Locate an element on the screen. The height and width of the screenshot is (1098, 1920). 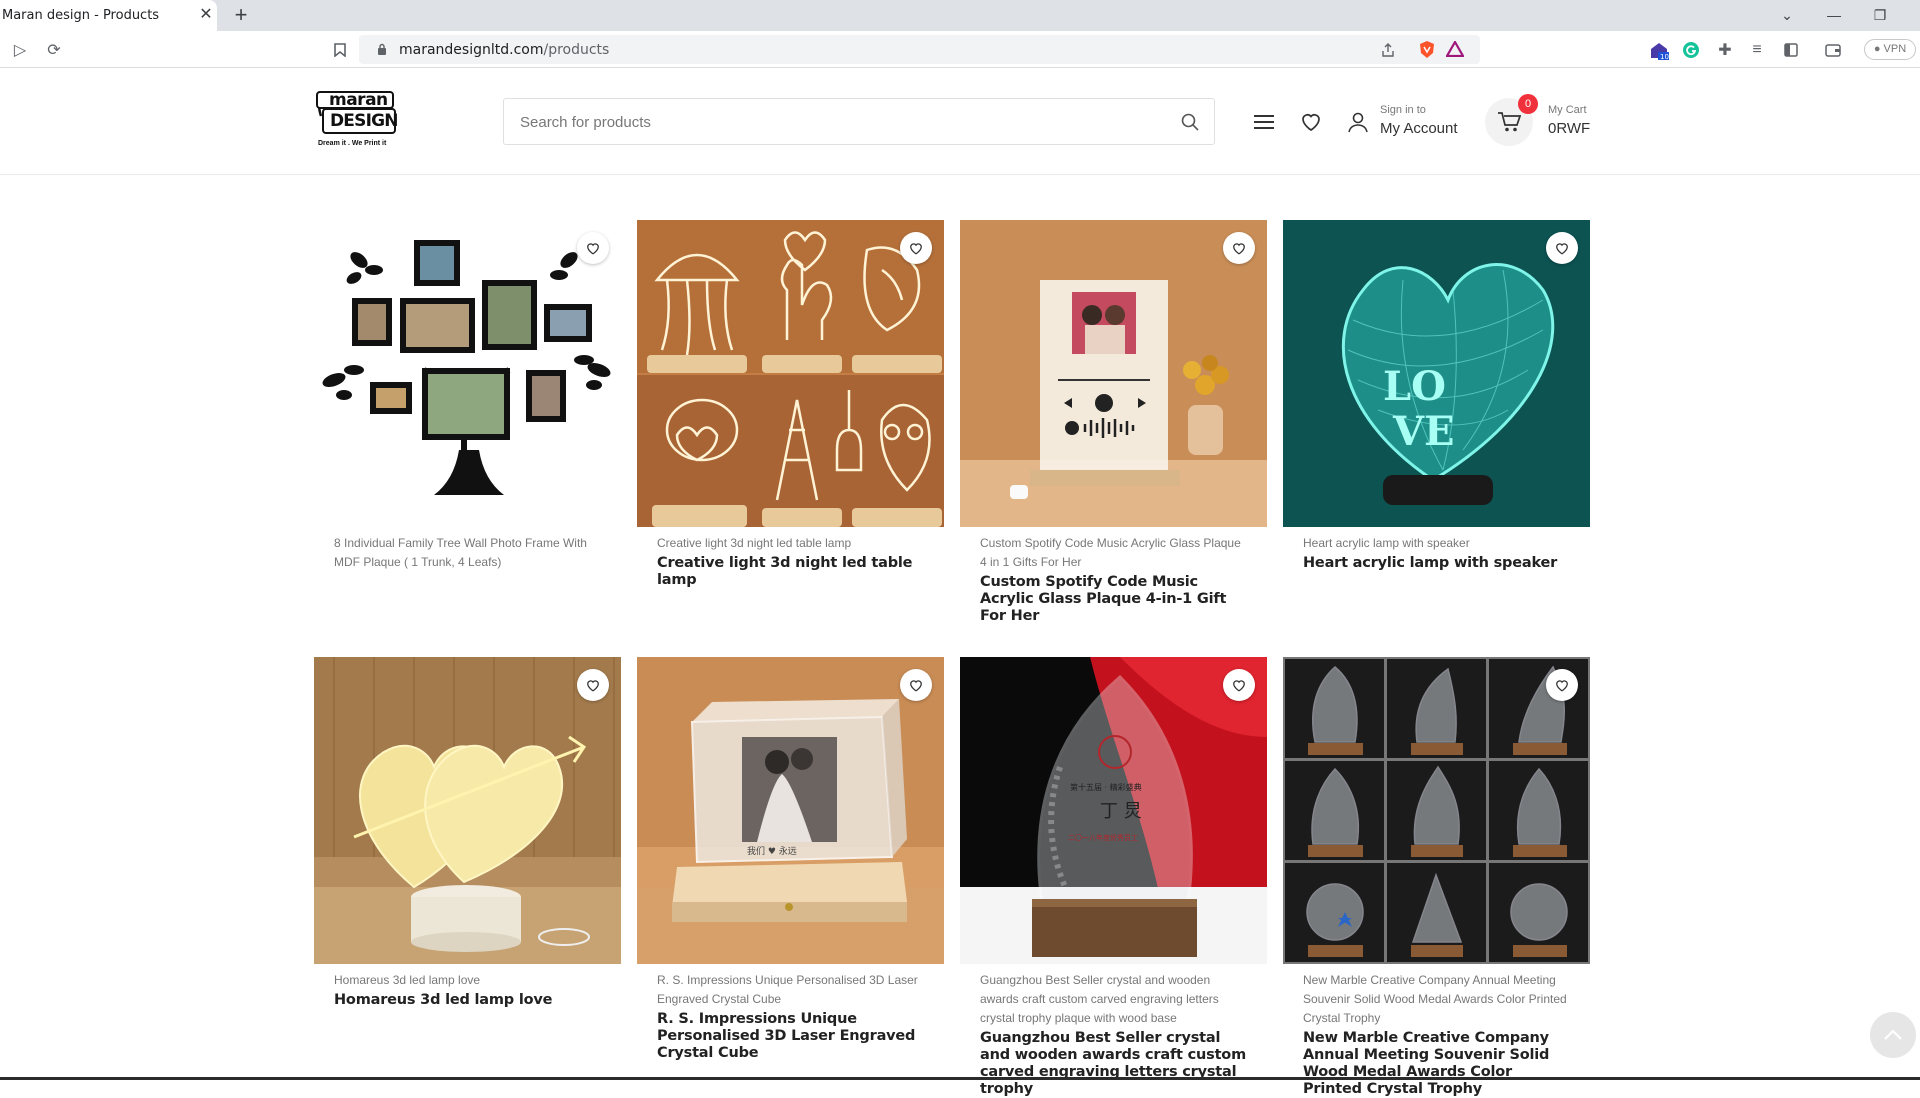
heart-lamp-image: LO VE is located at coordinates (1436, 373).